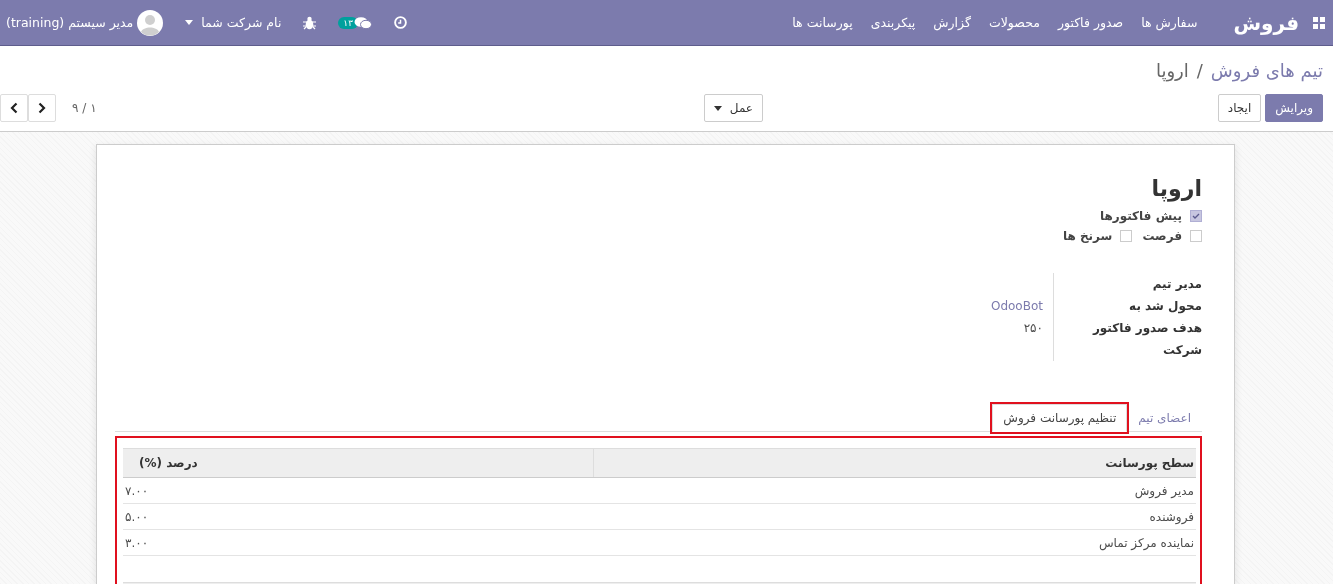  What do you see at coordinates (1172, 70) in the screenshot?
I see `breadcrumb-current: اروپا` at bounding box center [1172, 70].